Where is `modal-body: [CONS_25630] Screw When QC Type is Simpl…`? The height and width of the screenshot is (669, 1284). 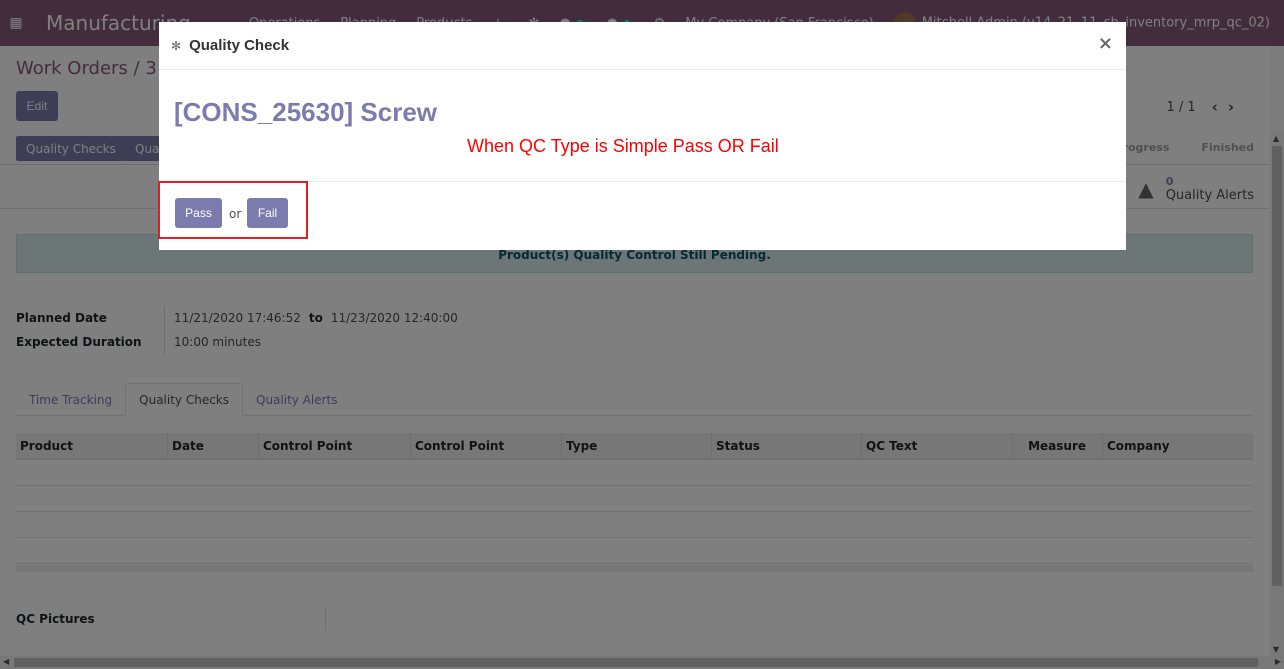 modal-body: [CONS_25630] Screw When QC Type is Simpl… is located at coordinates (642, 126).